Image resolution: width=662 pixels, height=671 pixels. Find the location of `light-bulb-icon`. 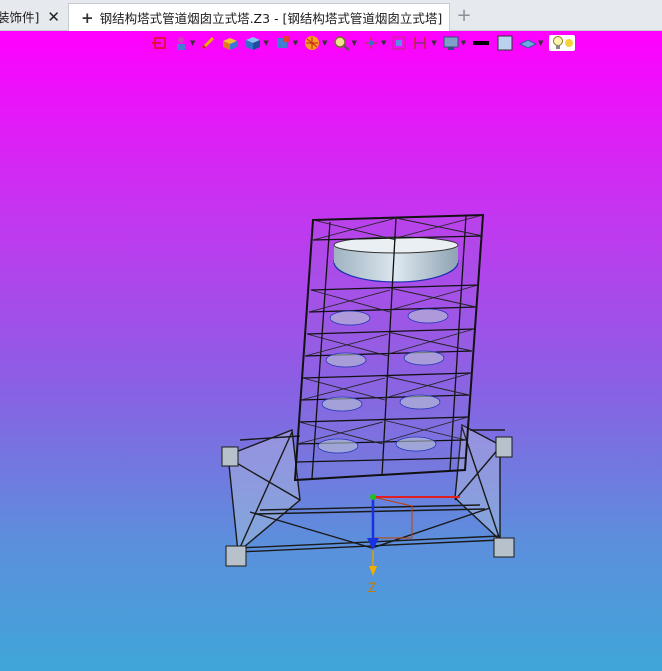

light-bulb-icon is located at coordinates (561, 43).